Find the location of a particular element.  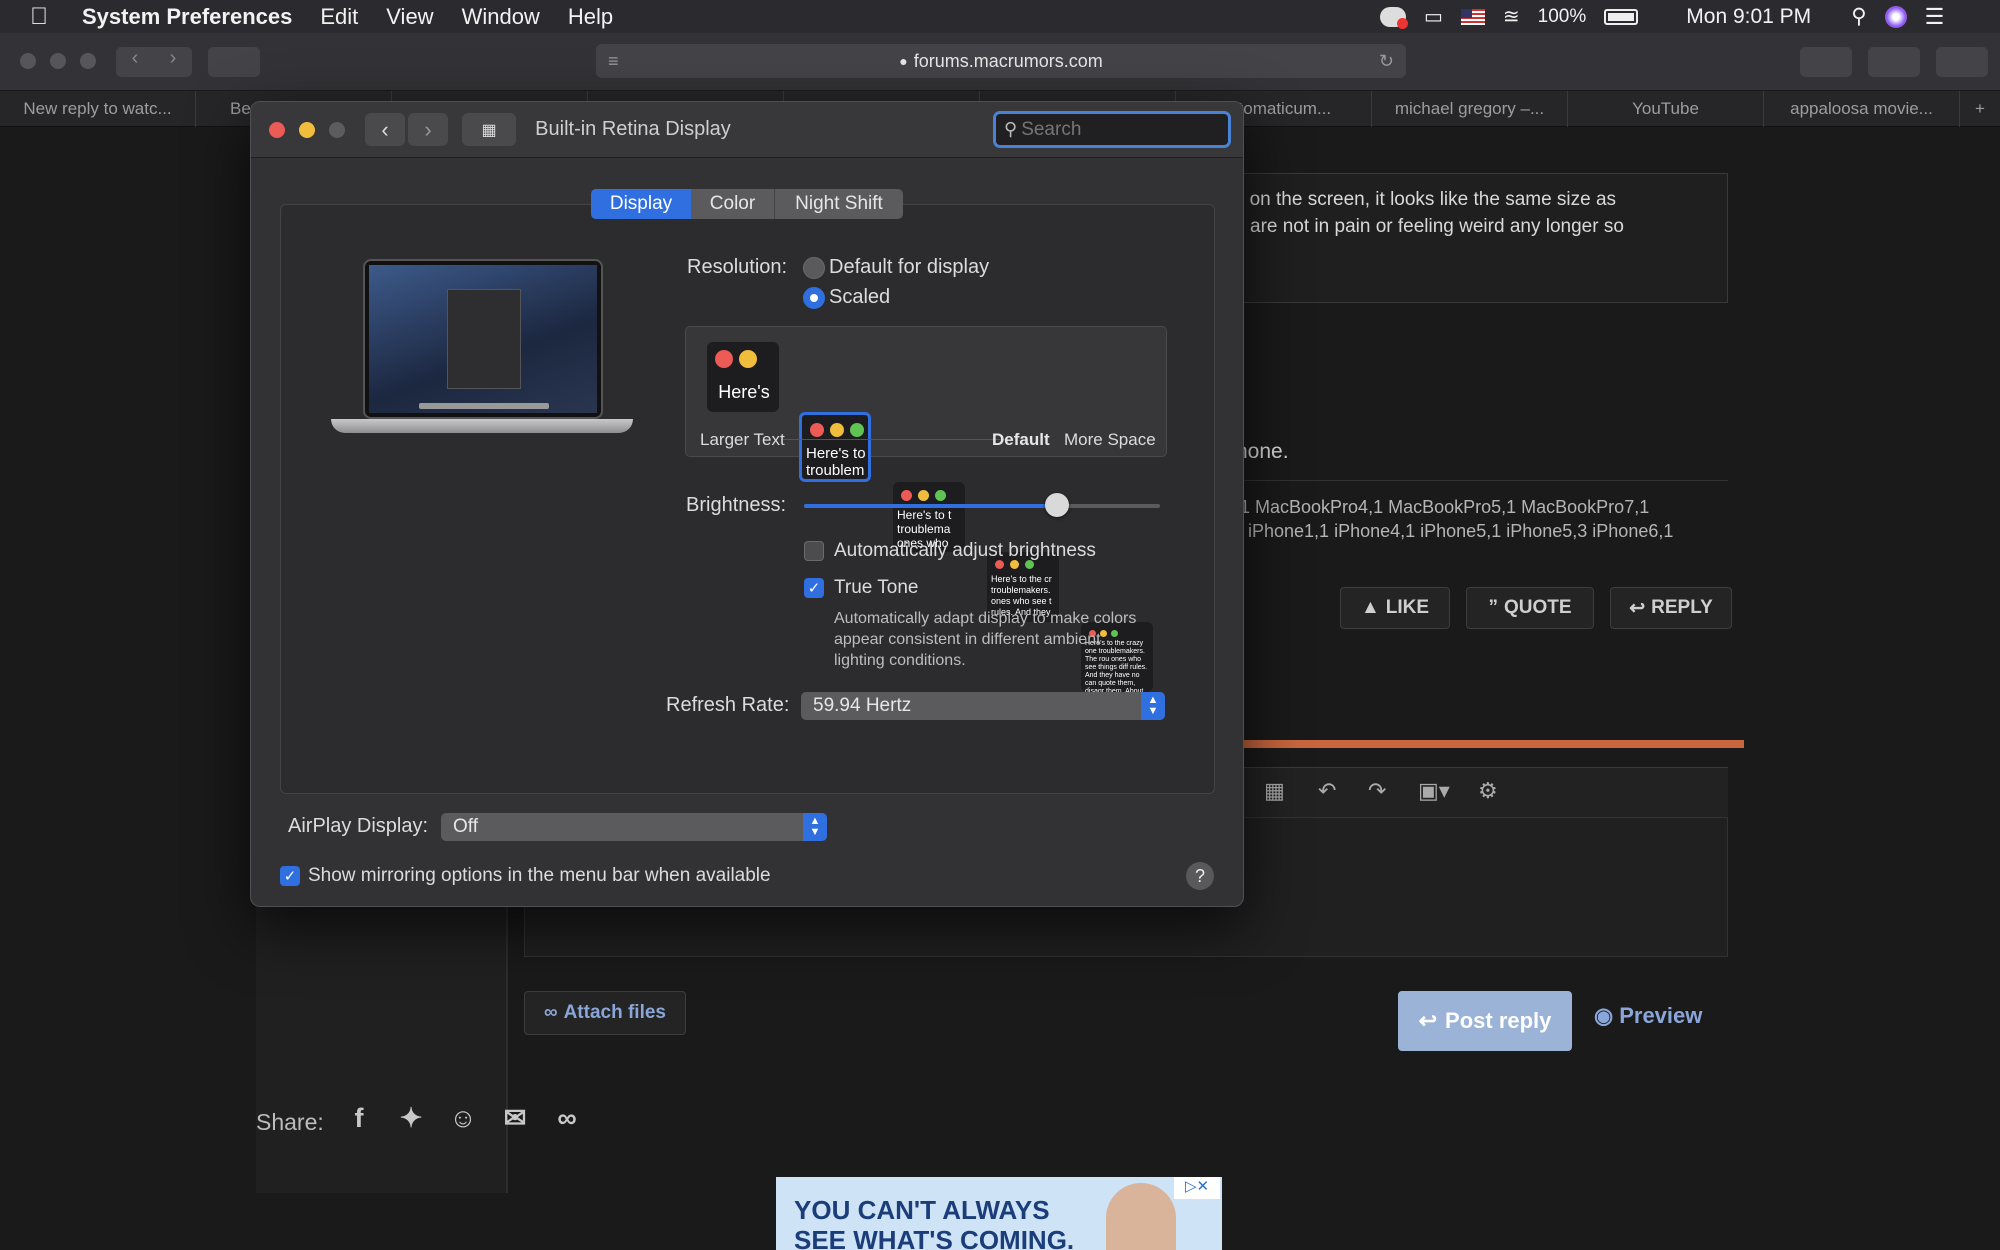

true-tone-checkbox: ✓ is located at coordinates (814, 588).